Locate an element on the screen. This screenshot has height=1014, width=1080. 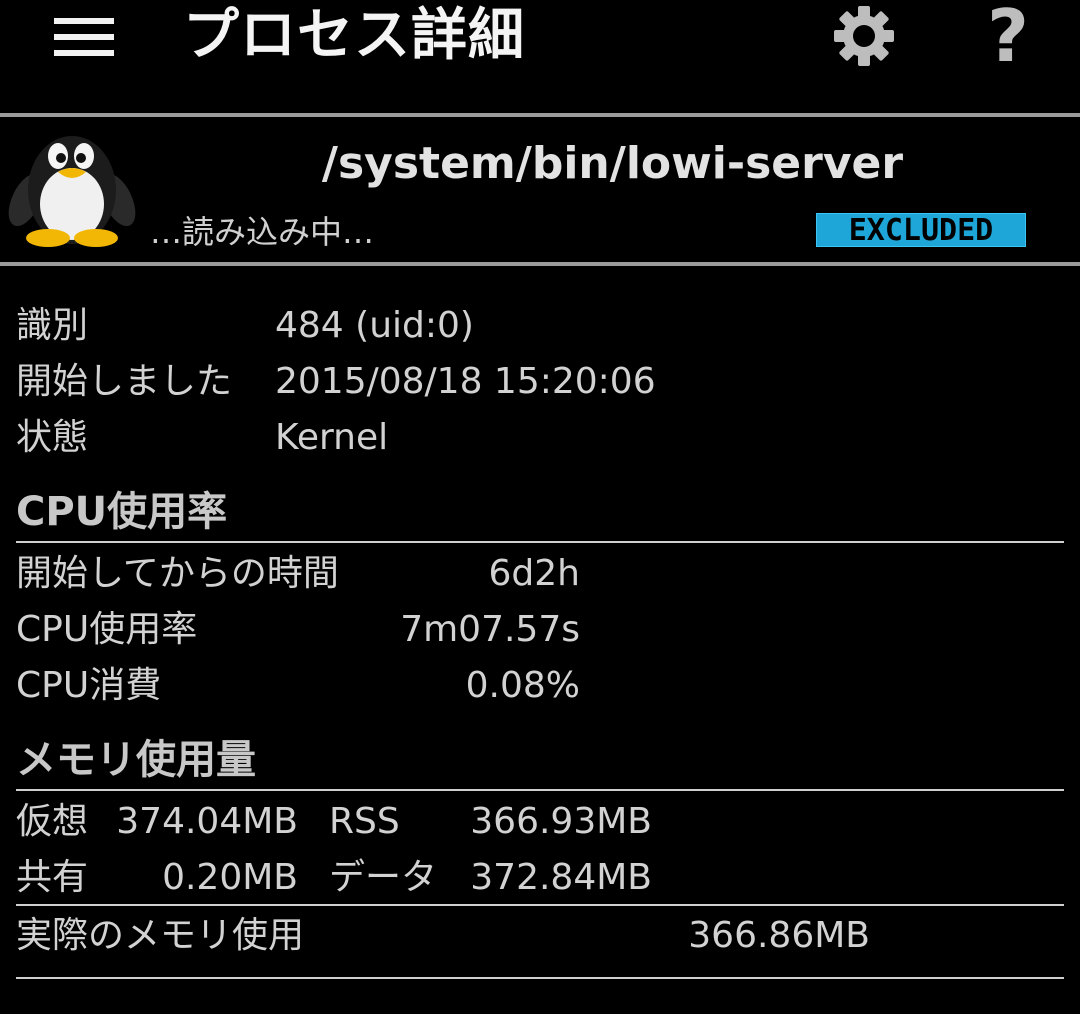
bottom-divider is located at coordinates (540, 978).